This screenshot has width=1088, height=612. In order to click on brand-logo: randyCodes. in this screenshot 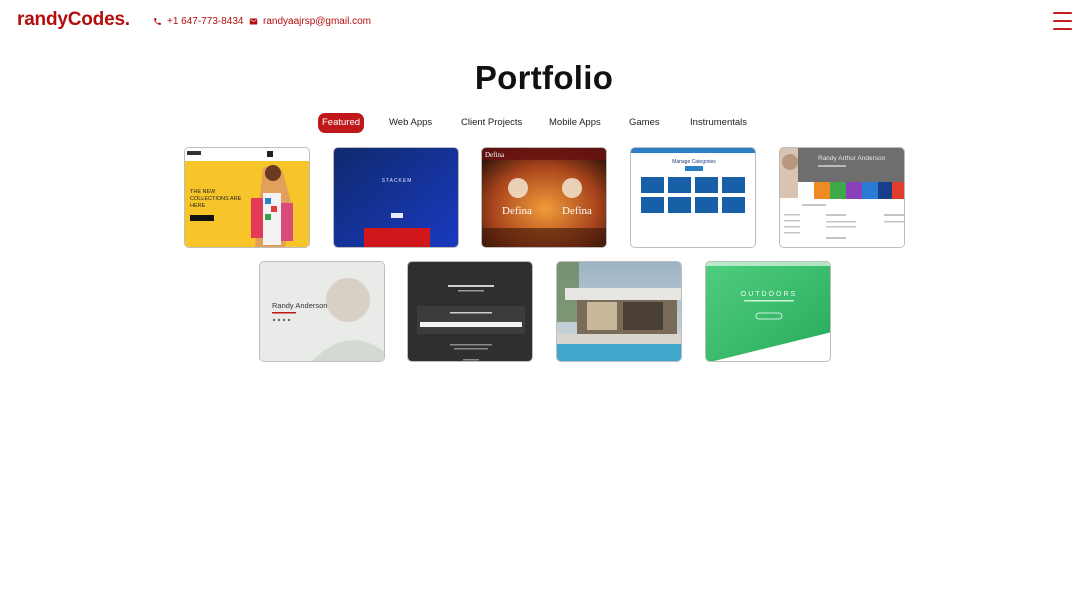, I will do `click(73, 20)`.